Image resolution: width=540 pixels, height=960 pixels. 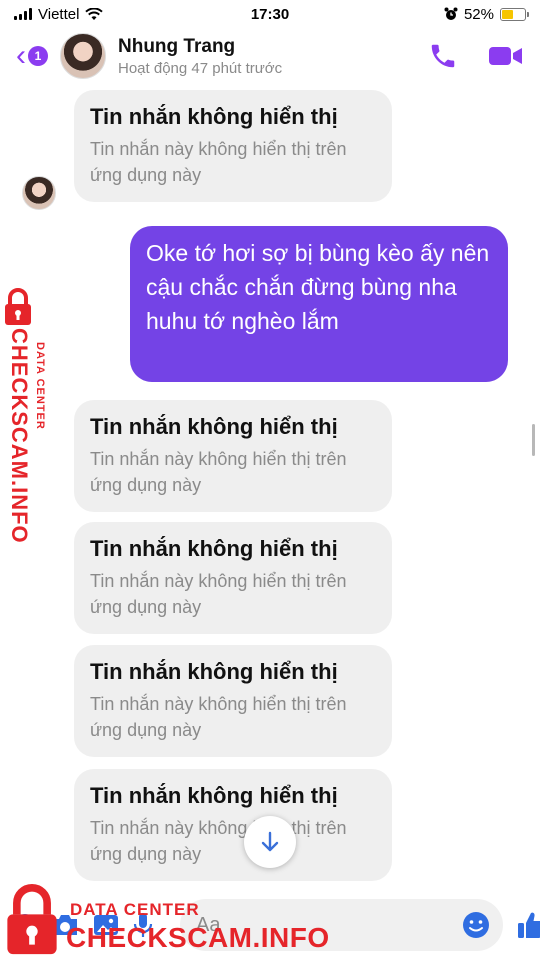 I want to click on sender-avatar, so click(x=39, y=193).